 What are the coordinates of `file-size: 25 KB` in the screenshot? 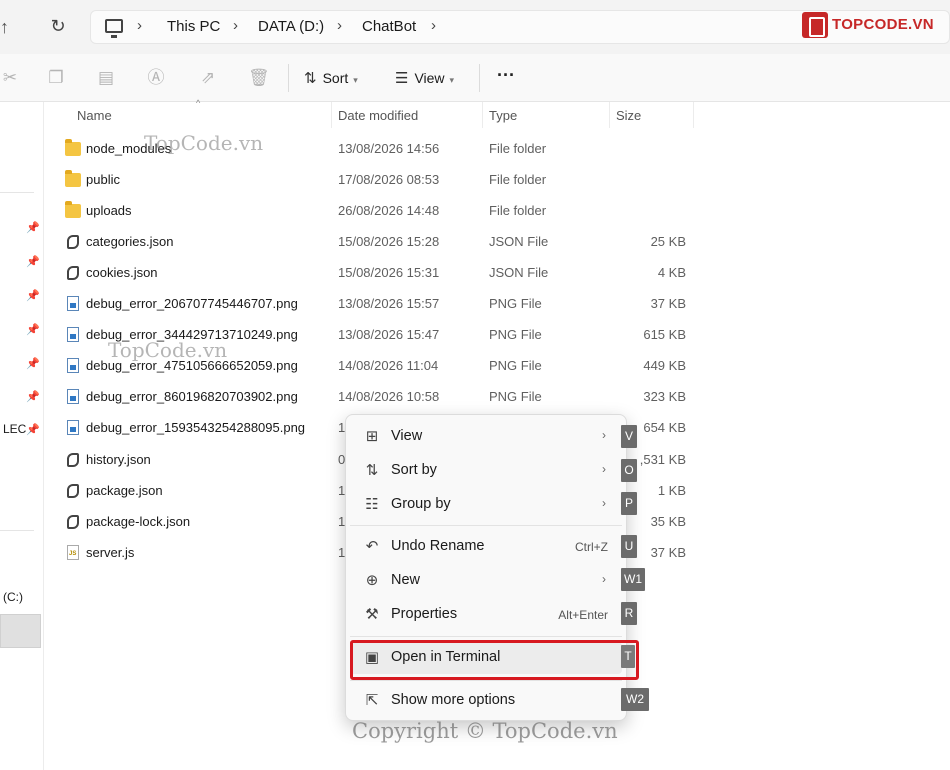 It's located at (668, 241).